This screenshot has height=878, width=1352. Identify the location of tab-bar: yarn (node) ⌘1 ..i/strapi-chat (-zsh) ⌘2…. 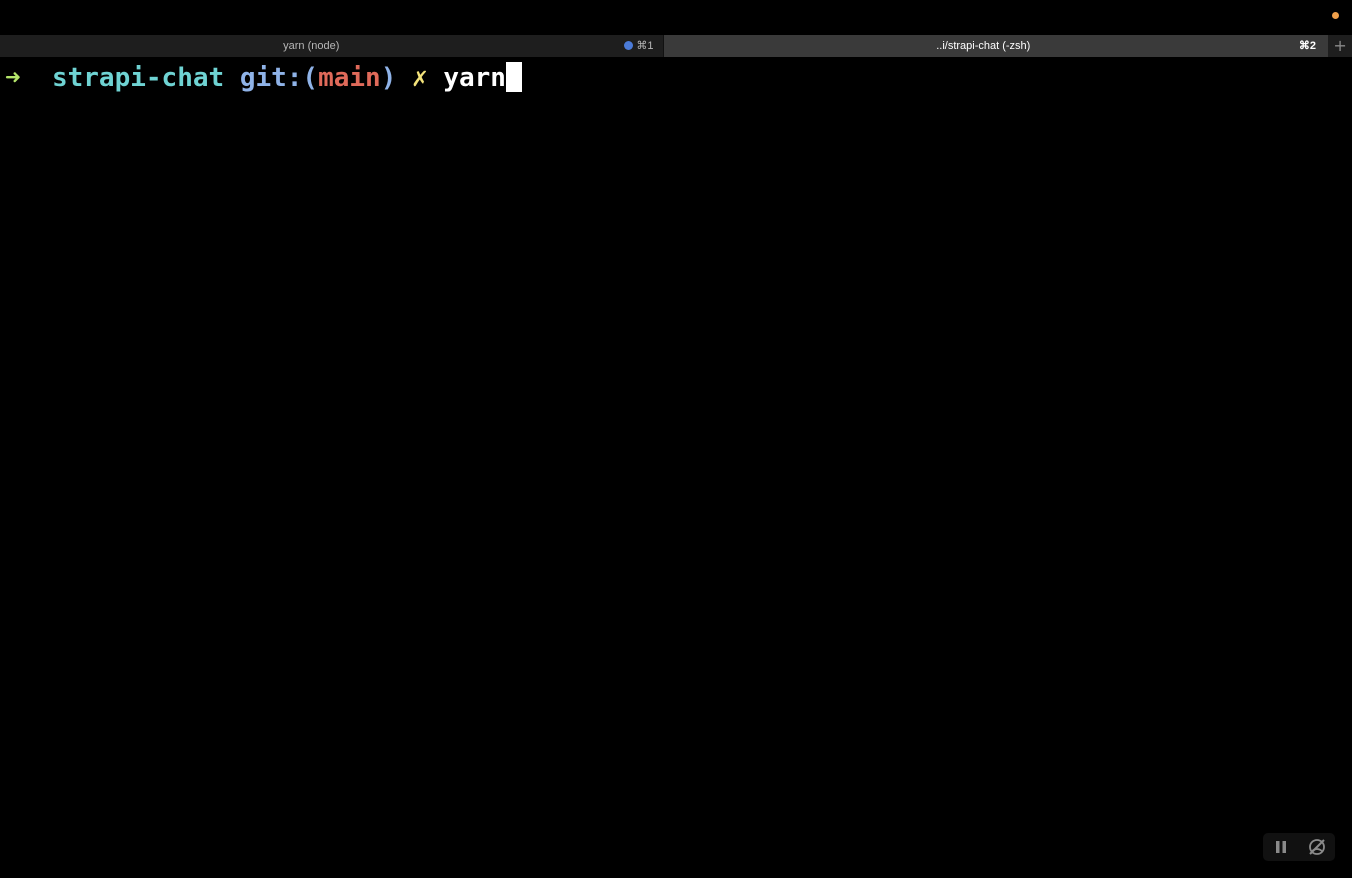
(676, 46).